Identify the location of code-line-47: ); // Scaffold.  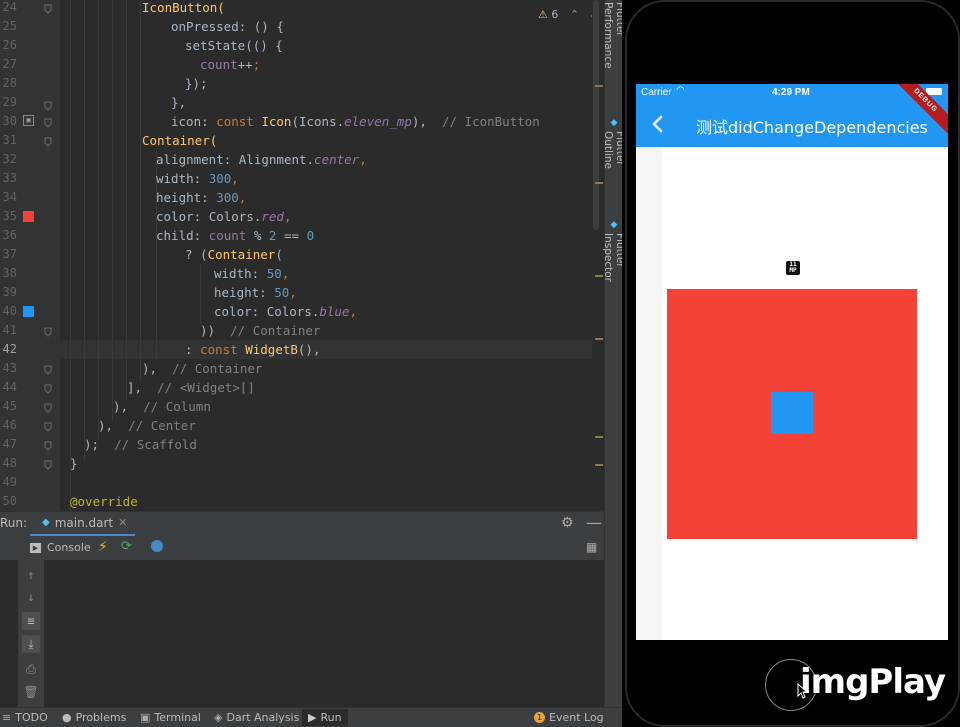
(140, 444).